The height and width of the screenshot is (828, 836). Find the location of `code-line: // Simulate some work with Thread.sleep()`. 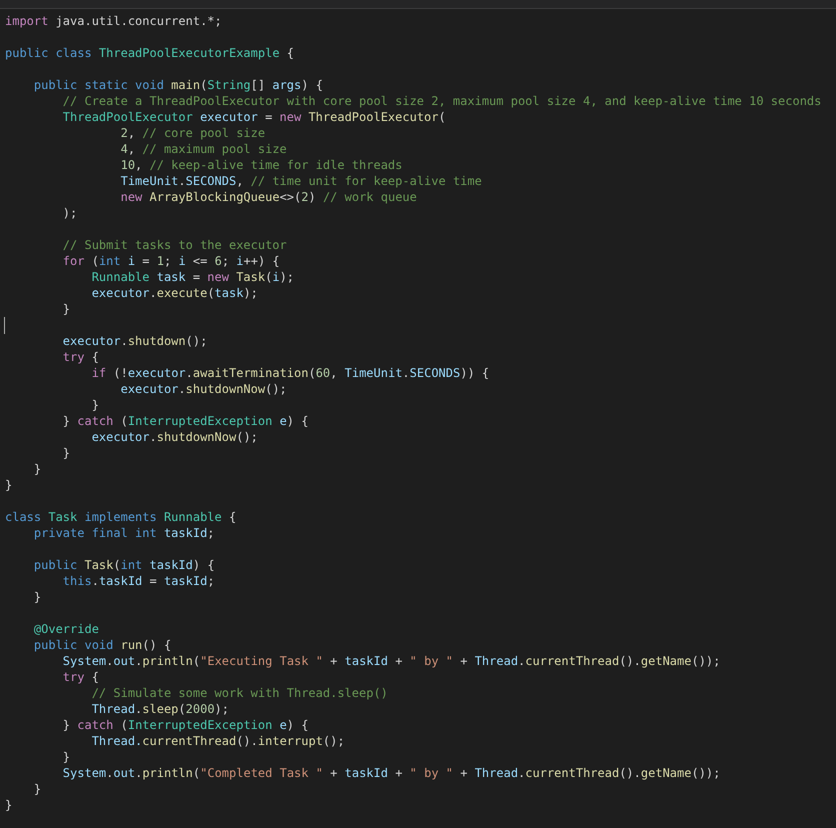

code-line: // Simulate some work with Thread.sleep() is located at coordinates (239, 693).